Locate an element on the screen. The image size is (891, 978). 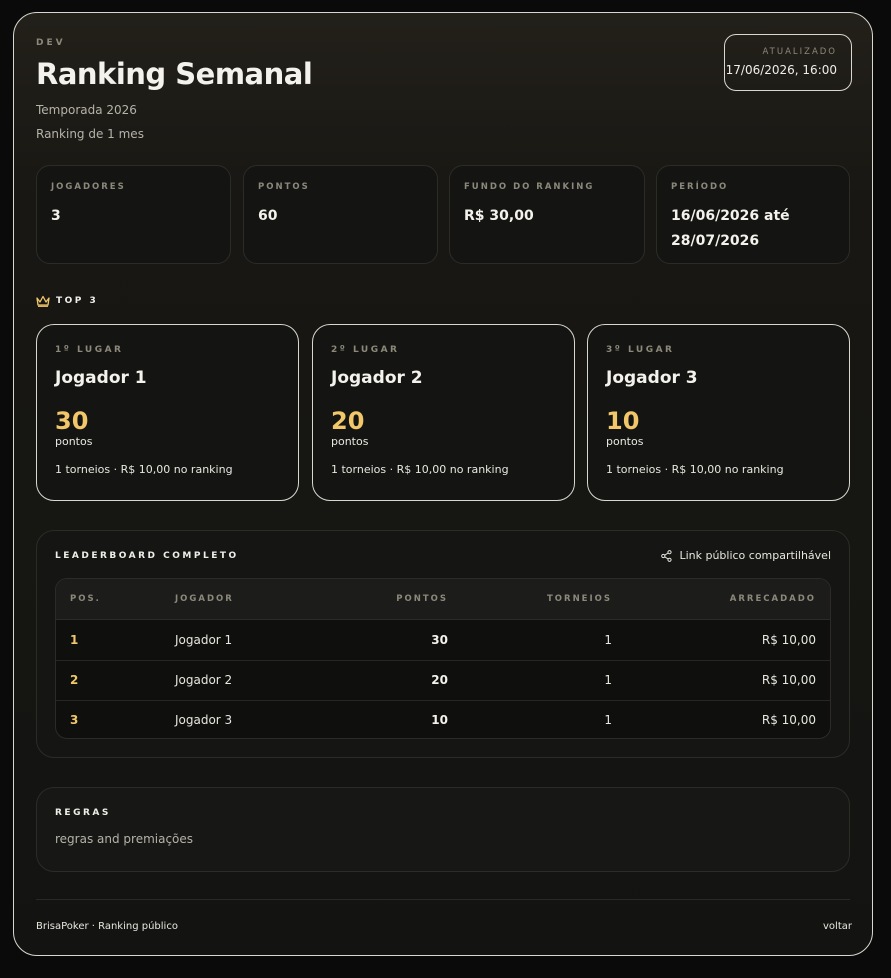
footer-divider is located at coordinates (443, 899).